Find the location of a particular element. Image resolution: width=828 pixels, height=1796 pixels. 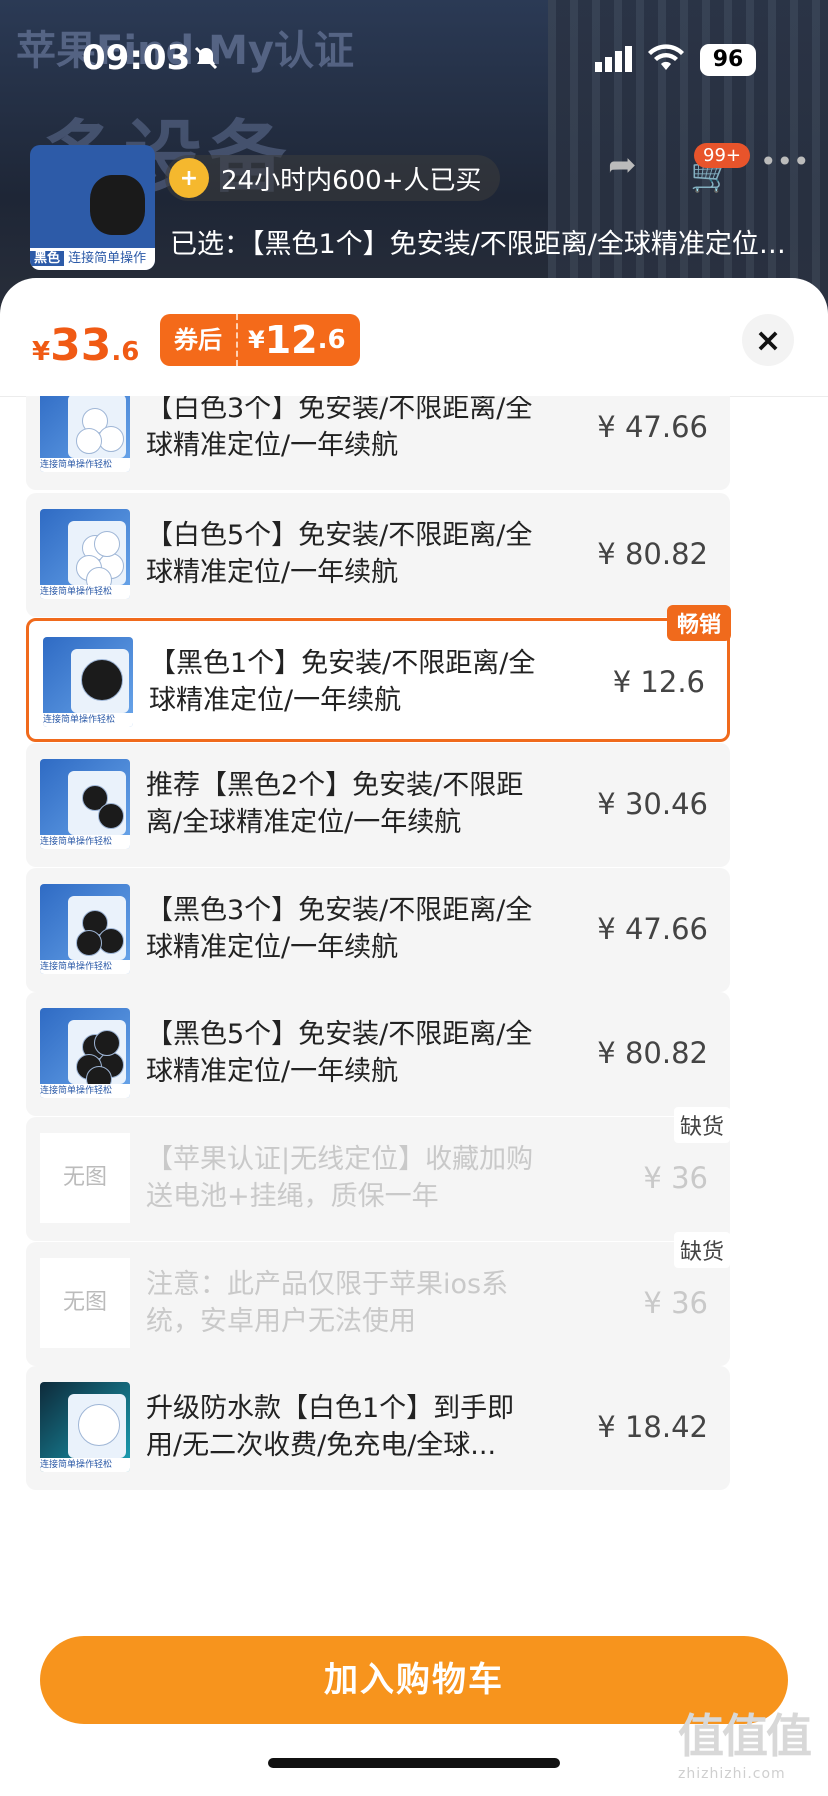

price-bar: ¥33.6 券后 ¥12.6 × is located at coordinates (414, 337).